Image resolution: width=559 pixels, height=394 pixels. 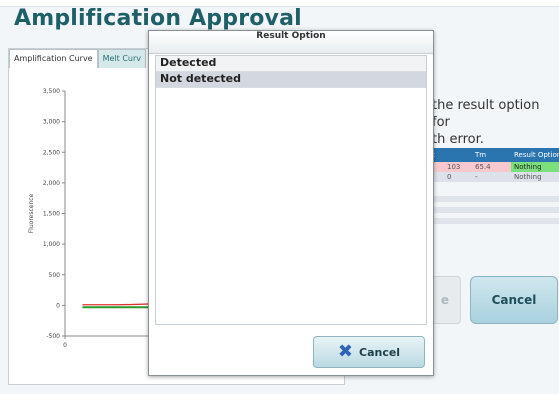 What do you see at coordinates (536, 155) in the screenshot?
I see `column-header-result-option: Result Option` at bounding box center [536, 155].